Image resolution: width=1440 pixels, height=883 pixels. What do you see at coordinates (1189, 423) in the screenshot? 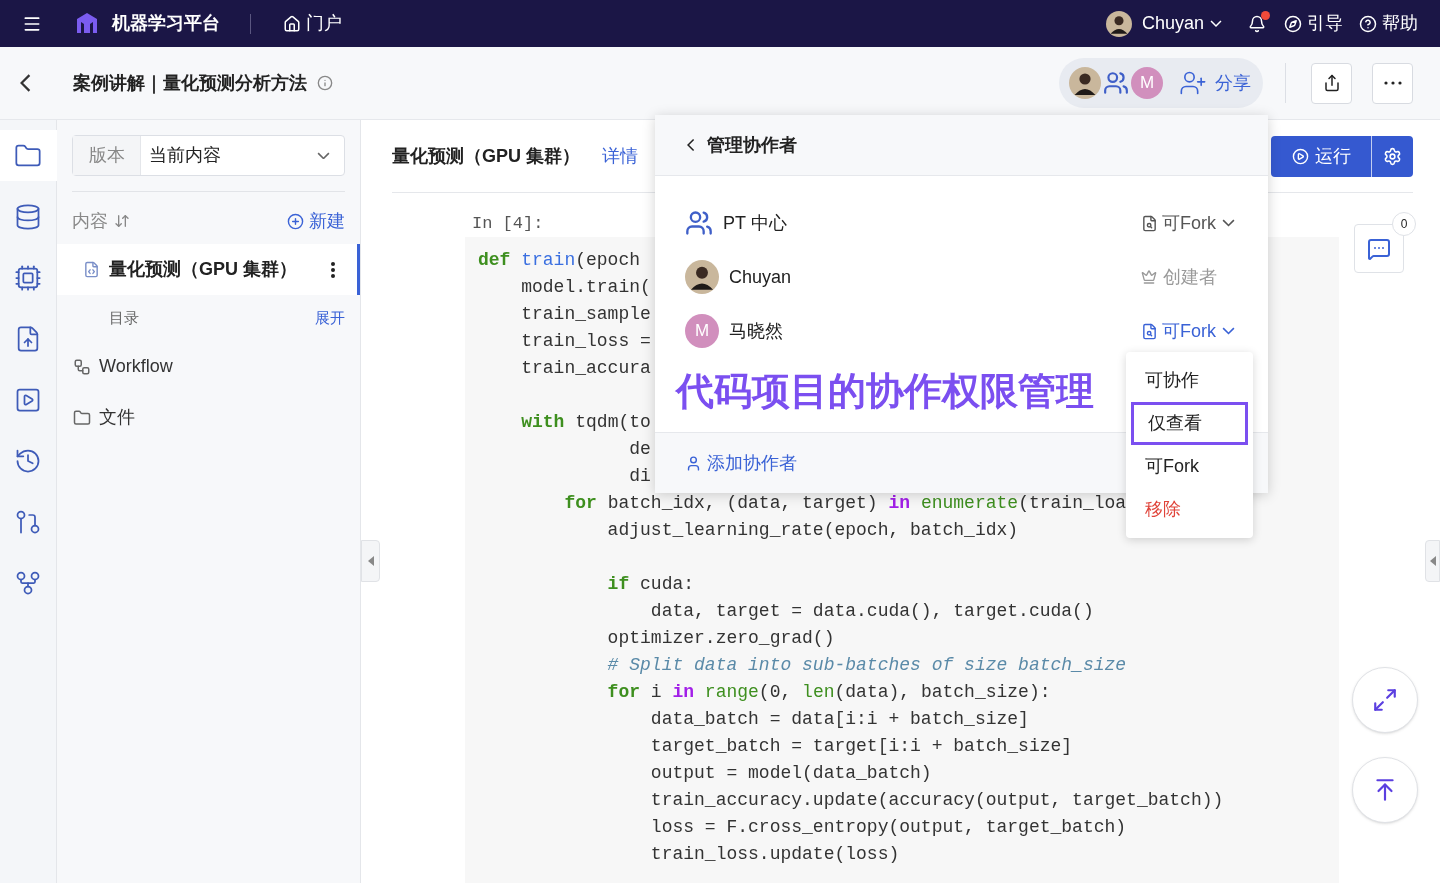
I see `menu-item: 仅查看` at bounding box center [1189, 423].